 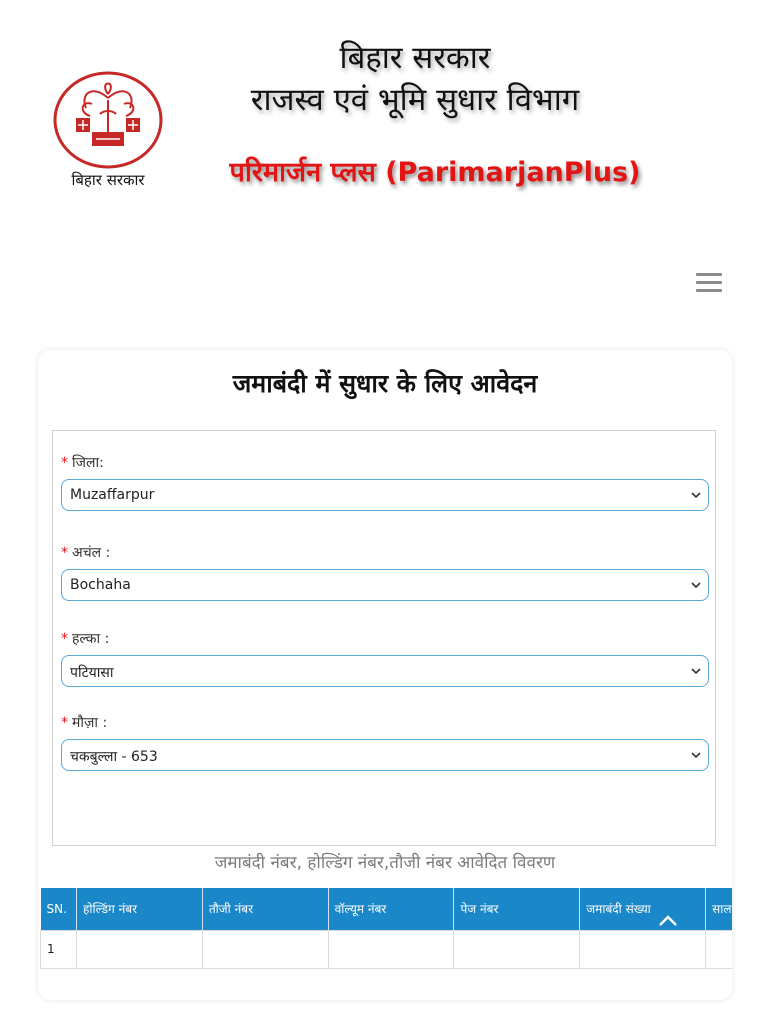 I want to click on portal-brand-title: परिमार्जन प्लस (ParimarjanPlus), so click(x=435, y=172).